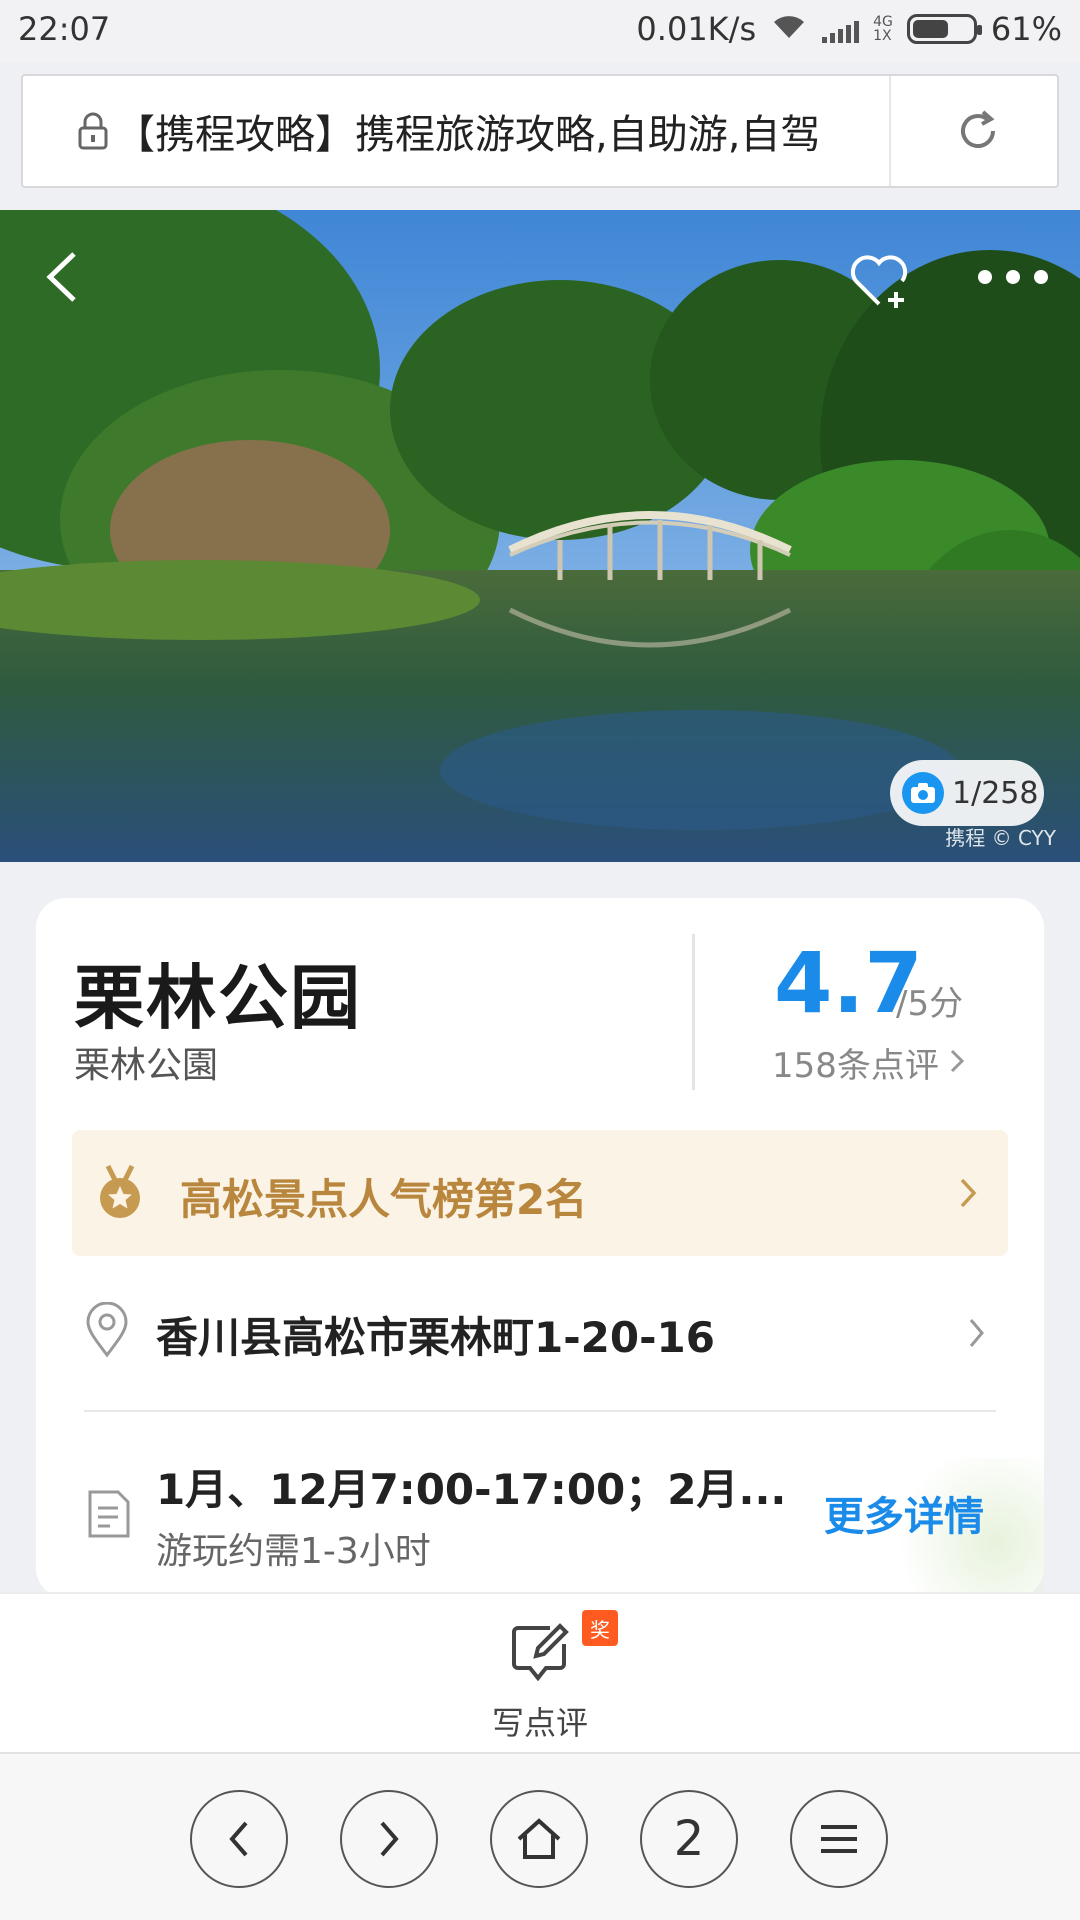 This screenshot has height=1920, width=1080. I want to click on nav-forward-button, so click(389, 1839).